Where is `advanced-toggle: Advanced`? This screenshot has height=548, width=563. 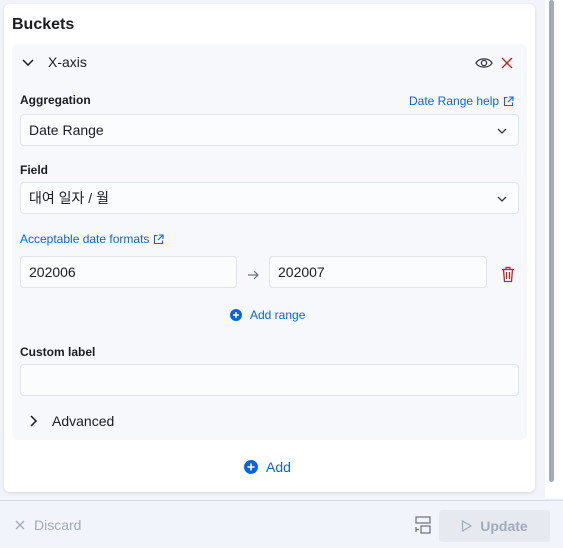
advanced-toggle: Advanced is located at coordinates (70, 421).